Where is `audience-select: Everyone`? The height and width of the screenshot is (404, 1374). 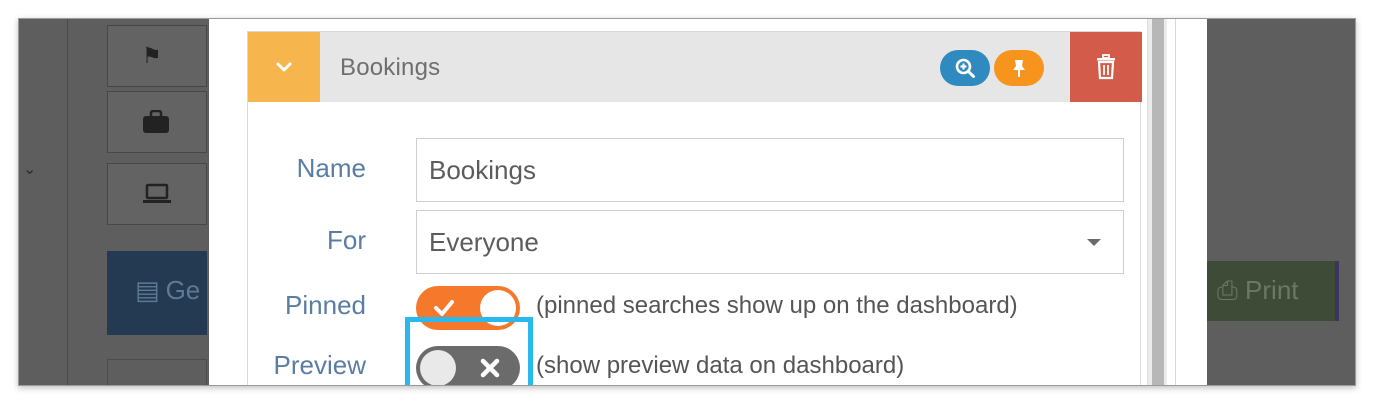 audience-select: Everyone is located at coordinates (770, 242).